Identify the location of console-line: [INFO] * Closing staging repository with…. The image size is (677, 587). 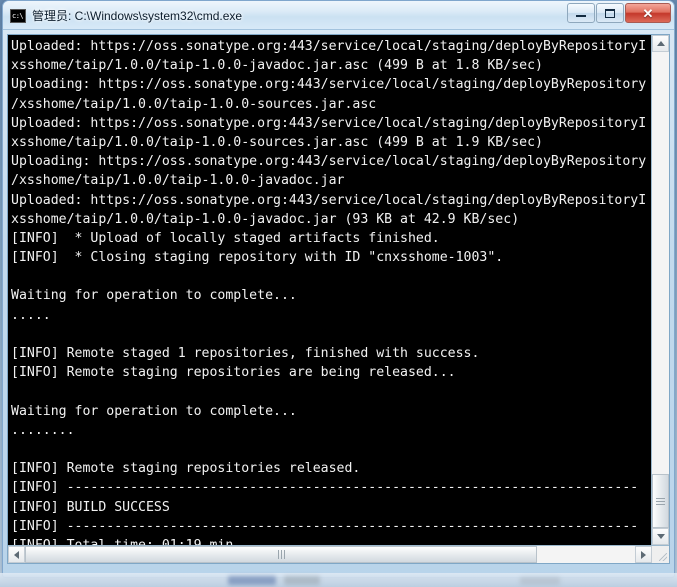
(257, 258).